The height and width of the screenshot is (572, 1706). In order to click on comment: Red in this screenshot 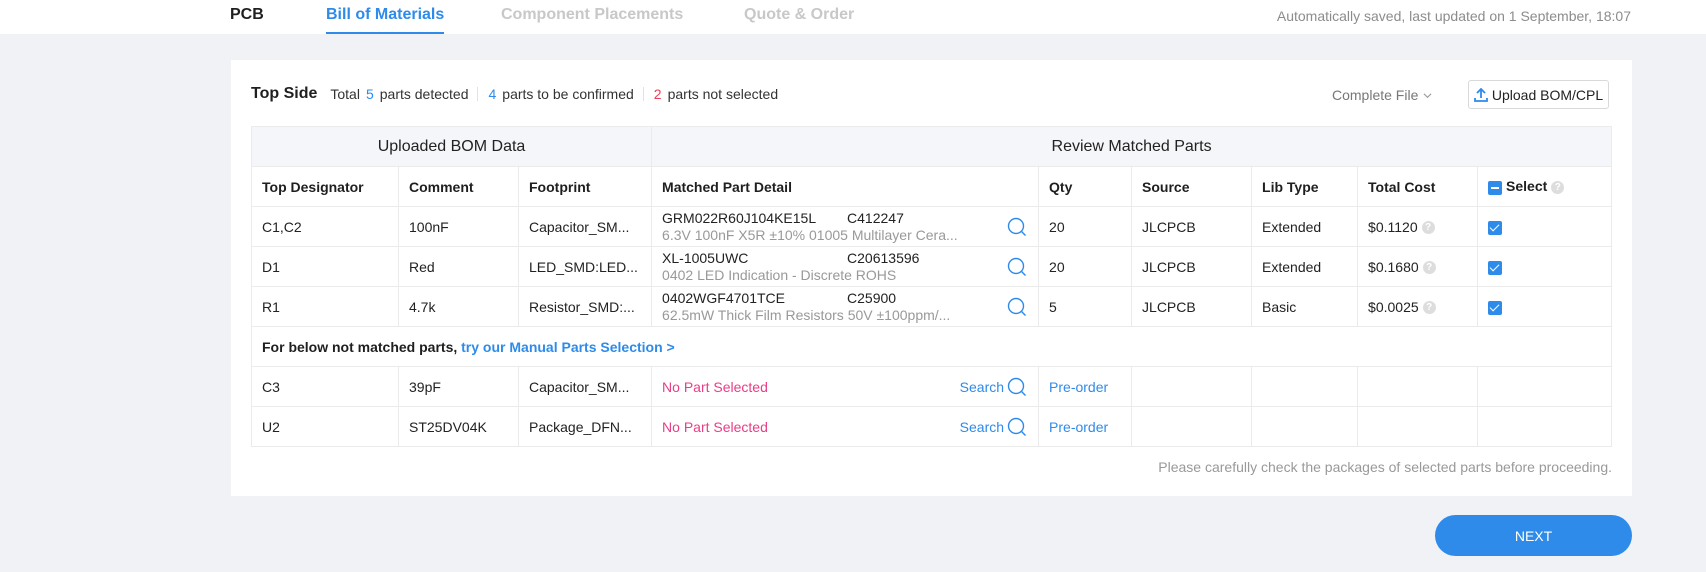, I will do `click(458, 266)`.